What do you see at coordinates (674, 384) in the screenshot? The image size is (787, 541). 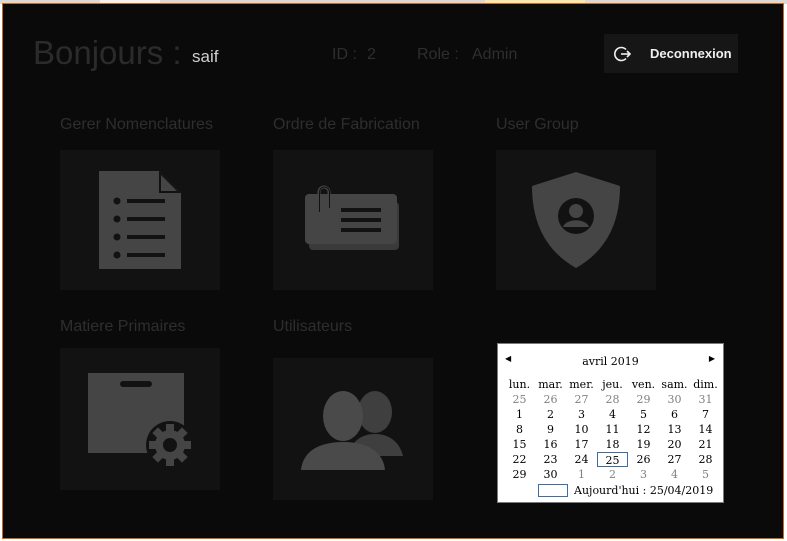 I see `weekday-label: sam.` at bounding box center [674, 384].